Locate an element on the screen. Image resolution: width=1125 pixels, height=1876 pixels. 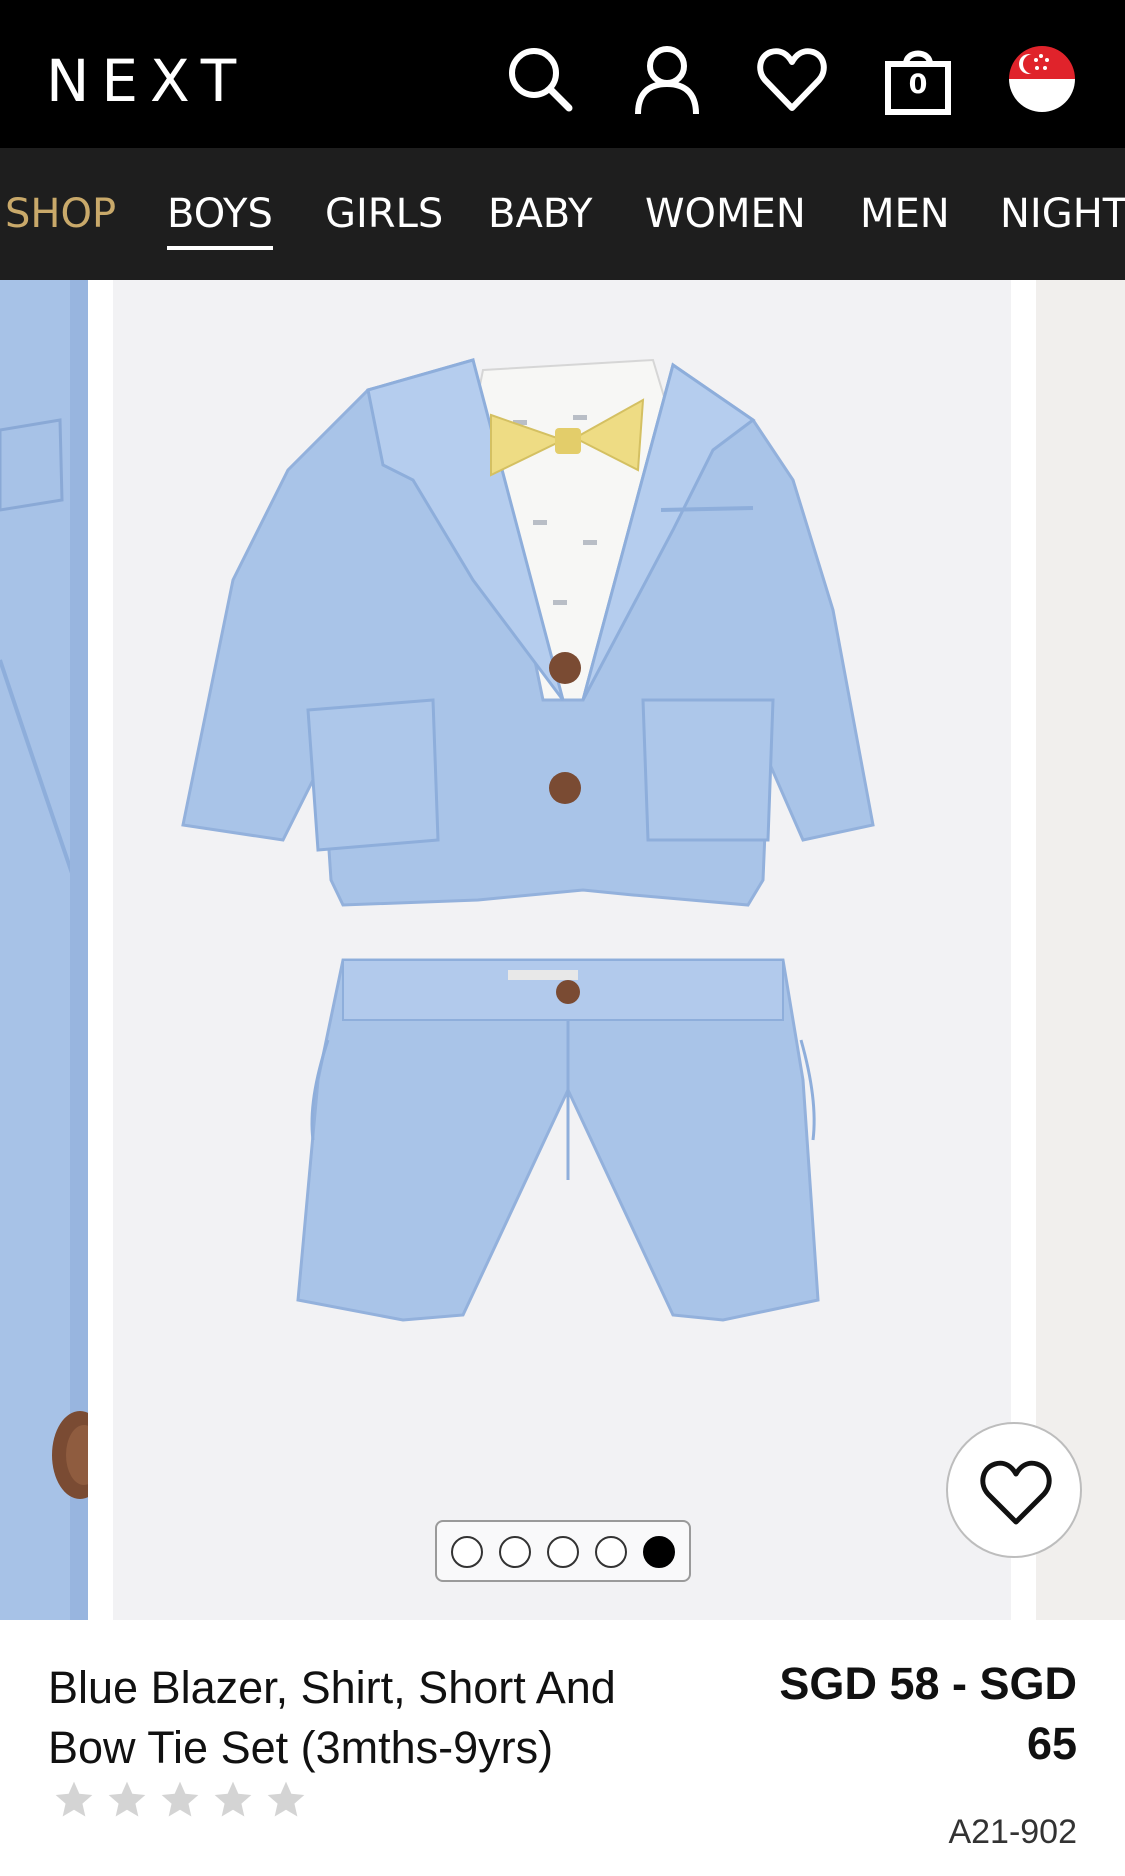
top-header: NEXT 0 is located at coordinates (562, 74).